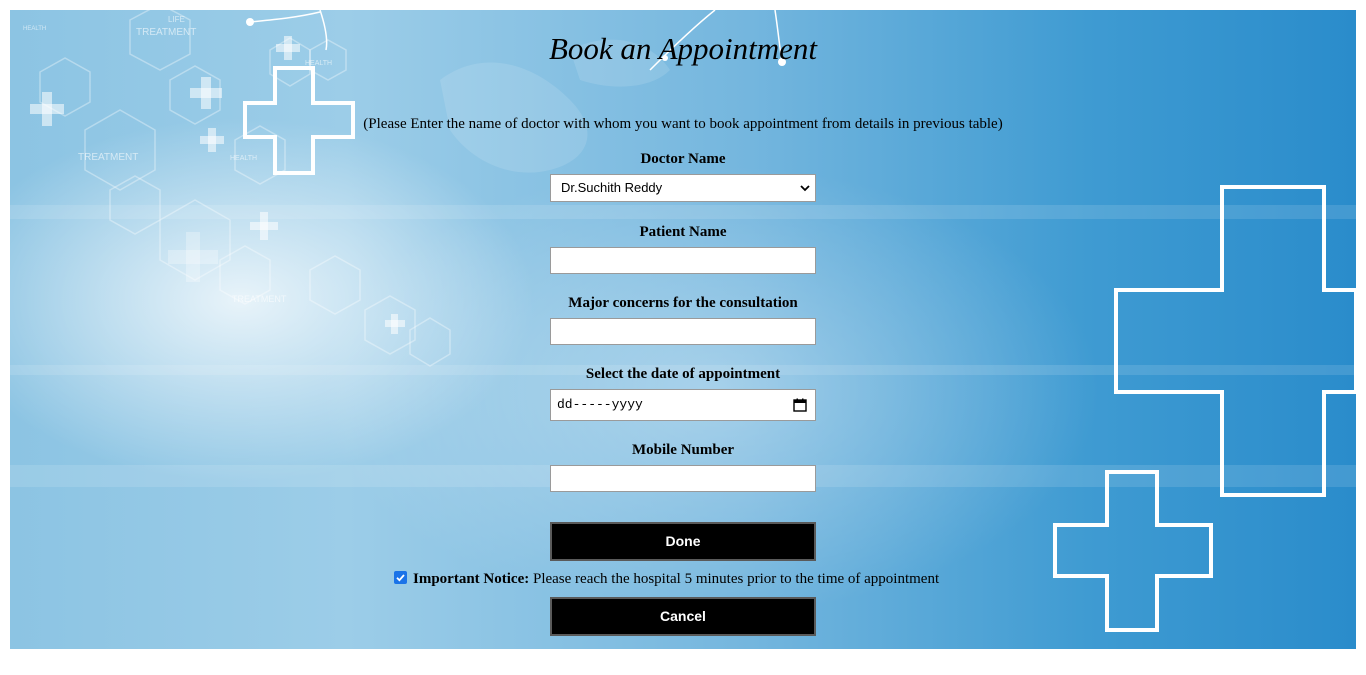 The height and width of the screenshot is (675, 1366). I want to click on patient-name-input, so click(683, 260).